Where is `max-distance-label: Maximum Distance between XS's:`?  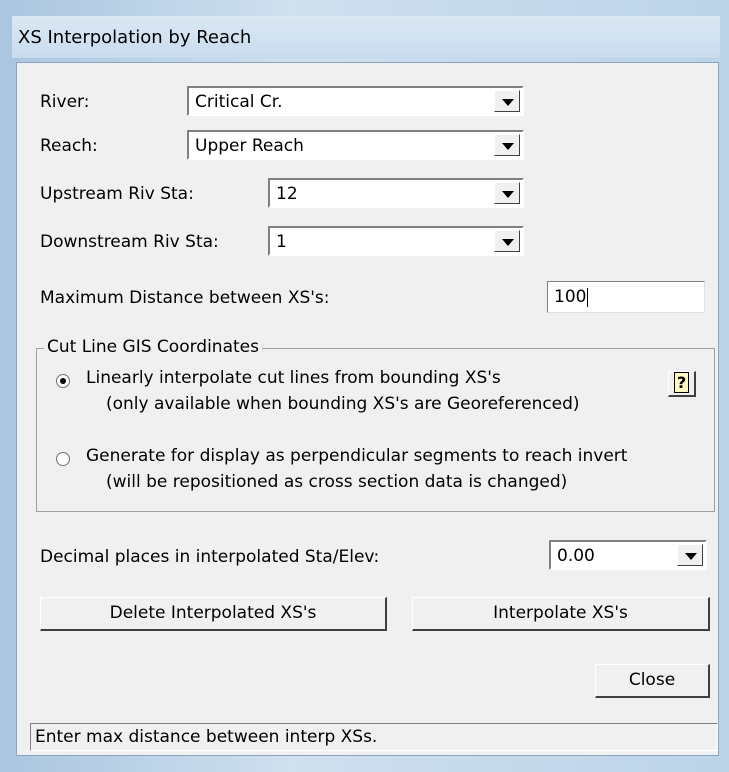 max-distance-label: Maximum Distance between XS's: is located at coordinates (185, 298).